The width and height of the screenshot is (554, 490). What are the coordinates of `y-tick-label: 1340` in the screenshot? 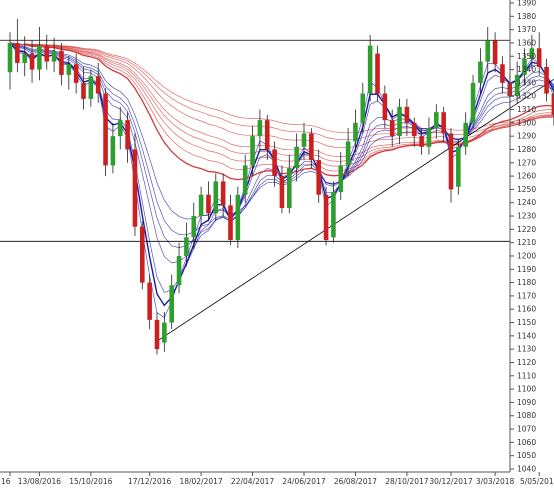 It's located at (526, 69).